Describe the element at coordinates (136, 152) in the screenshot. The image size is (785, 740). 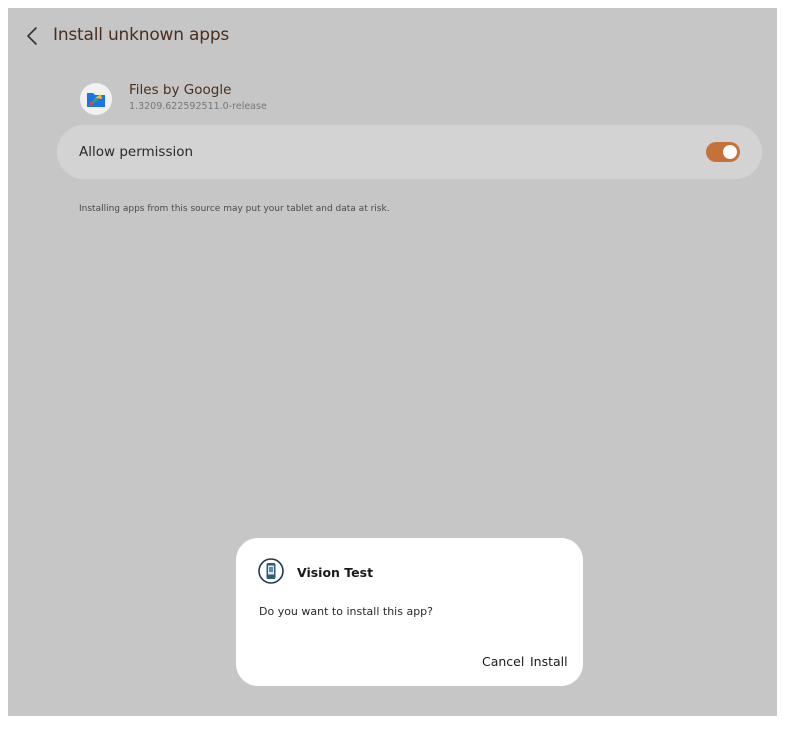
I see `allow-permission-label: Allow permission` at that location.